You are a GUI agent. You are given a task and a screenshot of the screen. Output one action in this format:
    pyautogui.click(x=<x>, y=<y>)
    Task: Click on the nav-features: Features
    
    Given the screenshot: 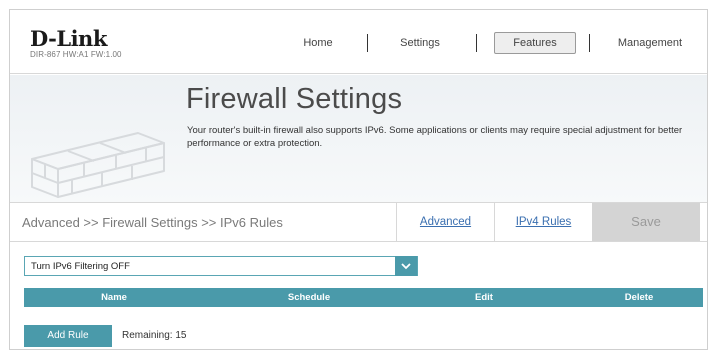 What is the action you would take?
    pyautogui.click(x=535, y=43)
    